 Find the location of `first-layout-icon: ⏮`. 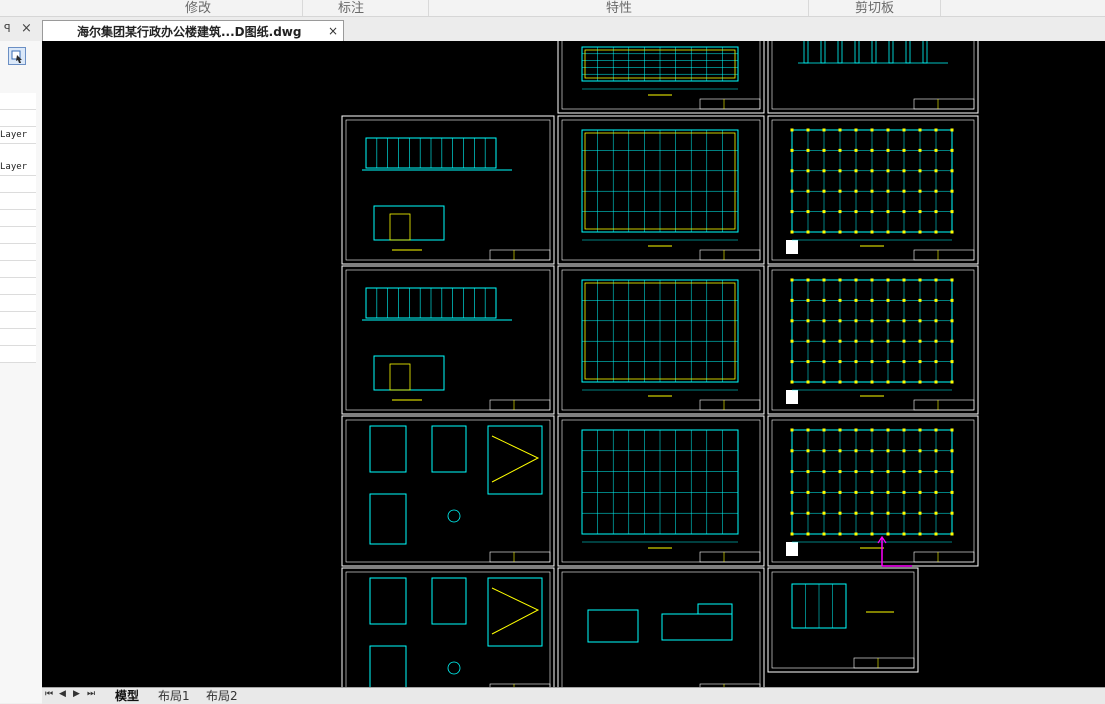

first-layout-icon: ⏮ is located at coordinates (49, 694).